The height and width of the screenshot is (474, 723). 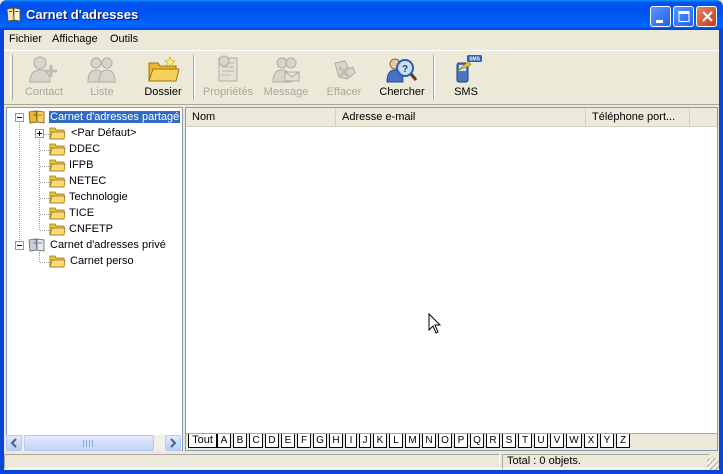 What do you see at coordinates (85, 149) in the screenshot?
I see `tree-label-ddec: DDEC` at bounding box center [85, 149].